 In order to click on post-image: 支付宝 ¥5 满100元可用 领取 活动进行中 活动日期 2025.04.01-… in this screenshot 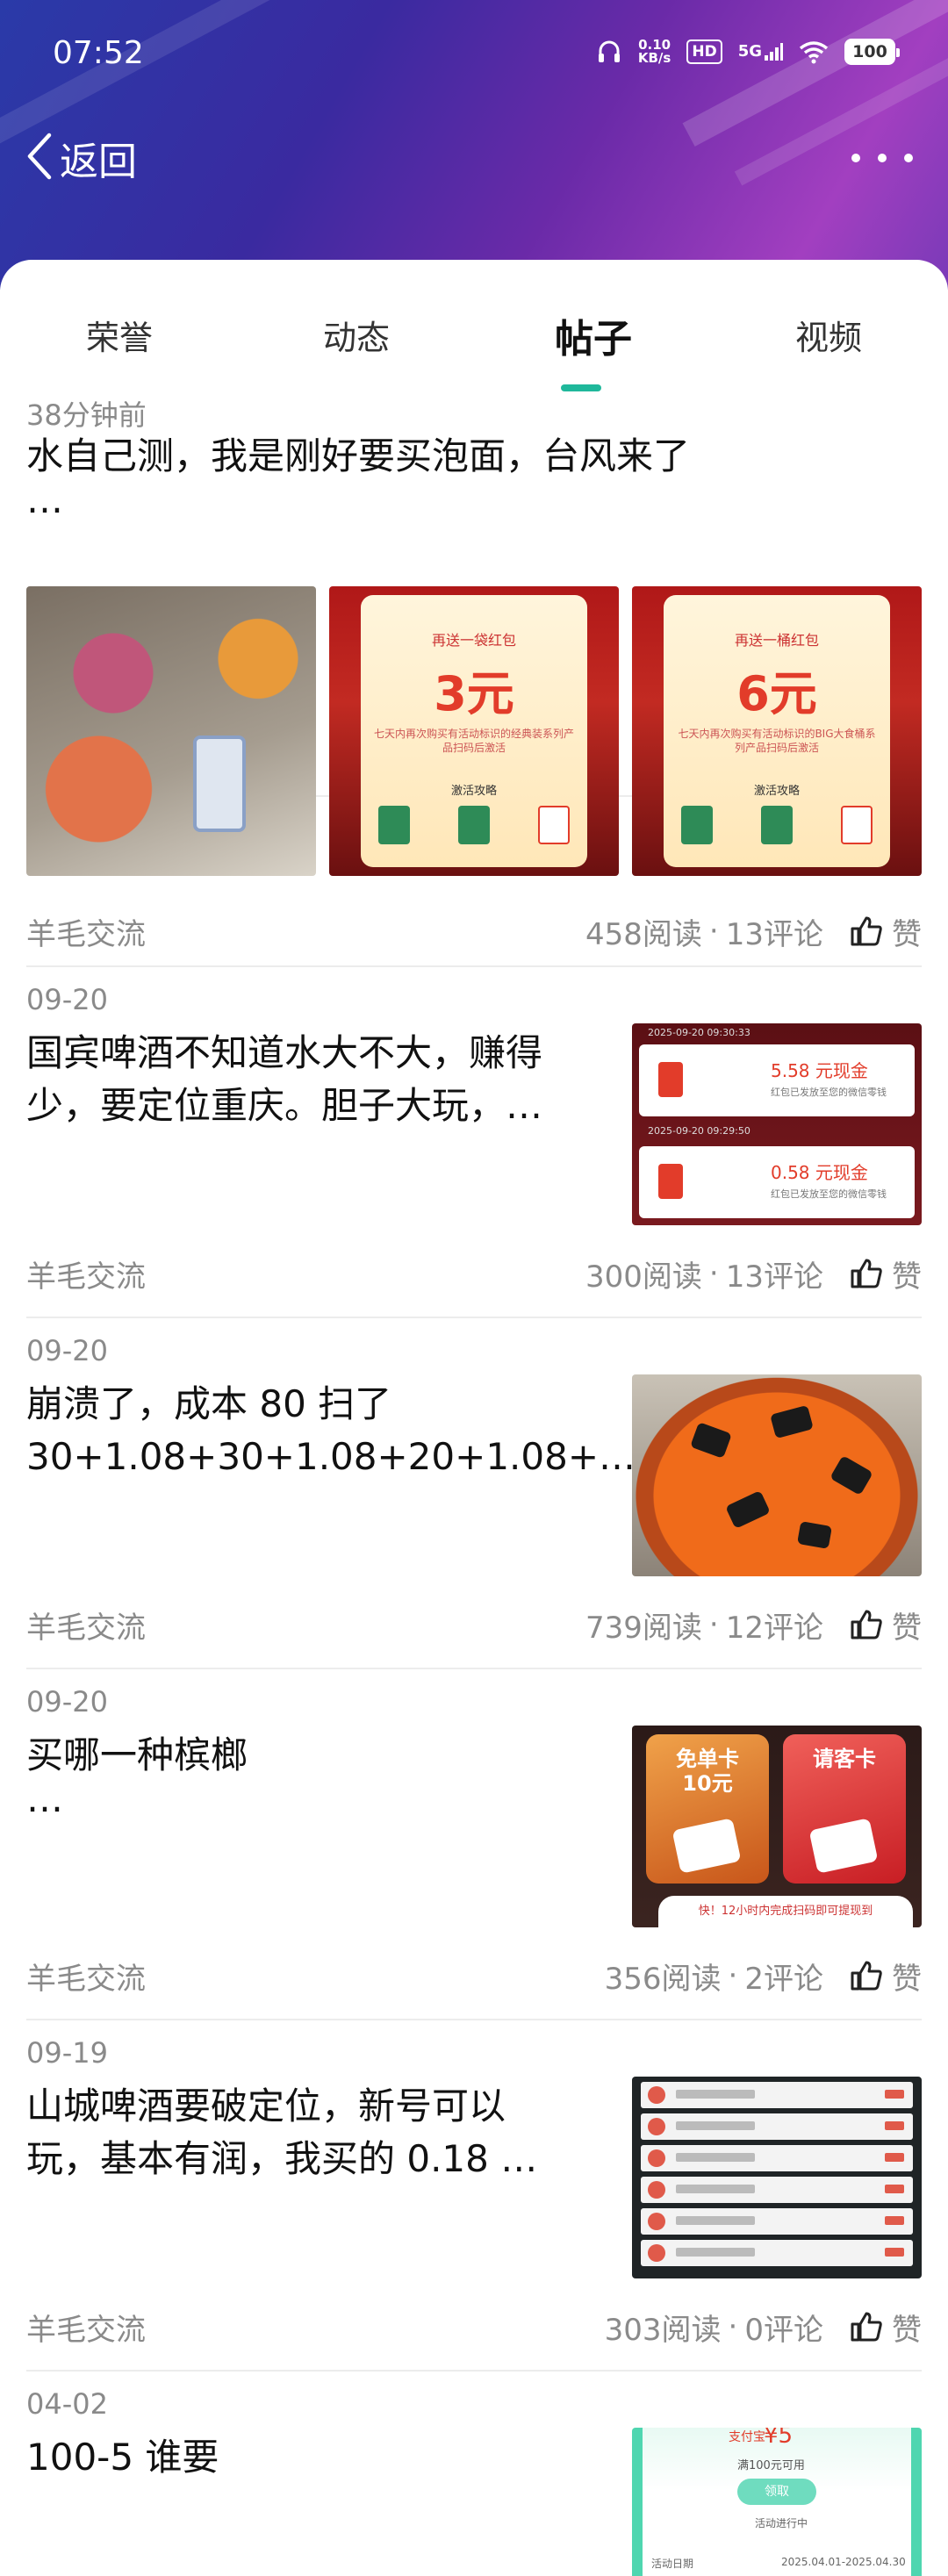, I will do `click(777, 2502)`.